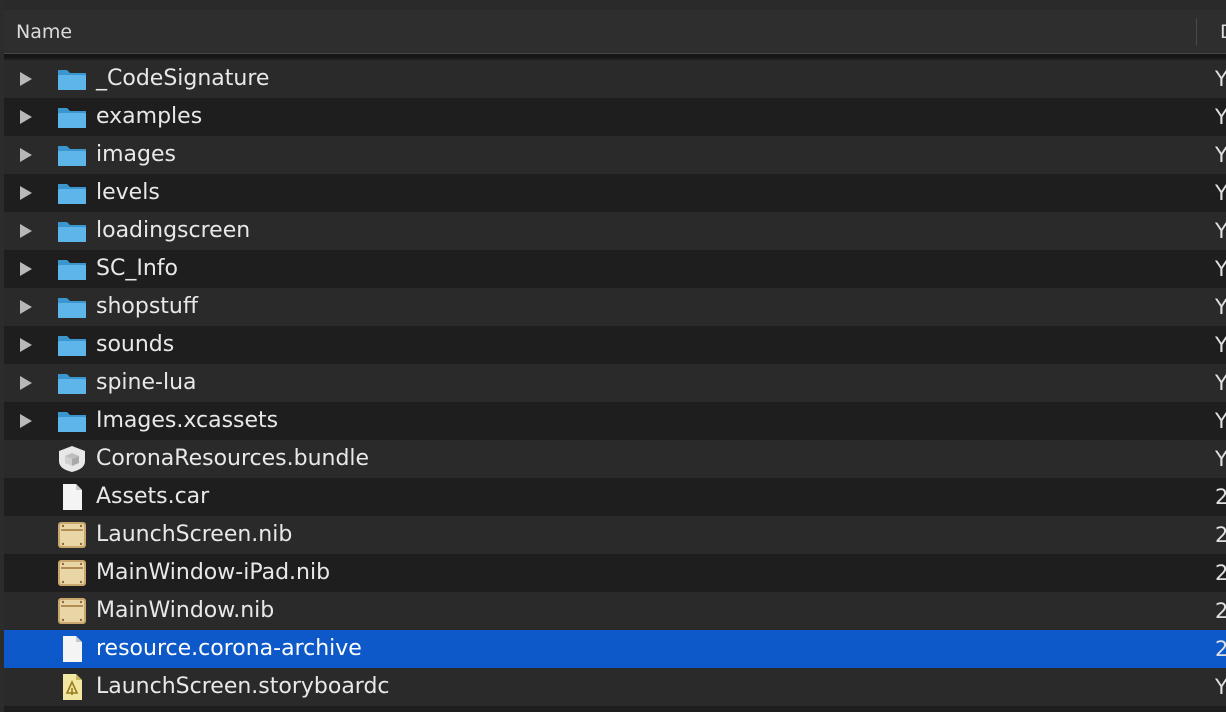 This screenshot has width=1226, height=712. I want to click on file-name: examples, so click(149, 116).